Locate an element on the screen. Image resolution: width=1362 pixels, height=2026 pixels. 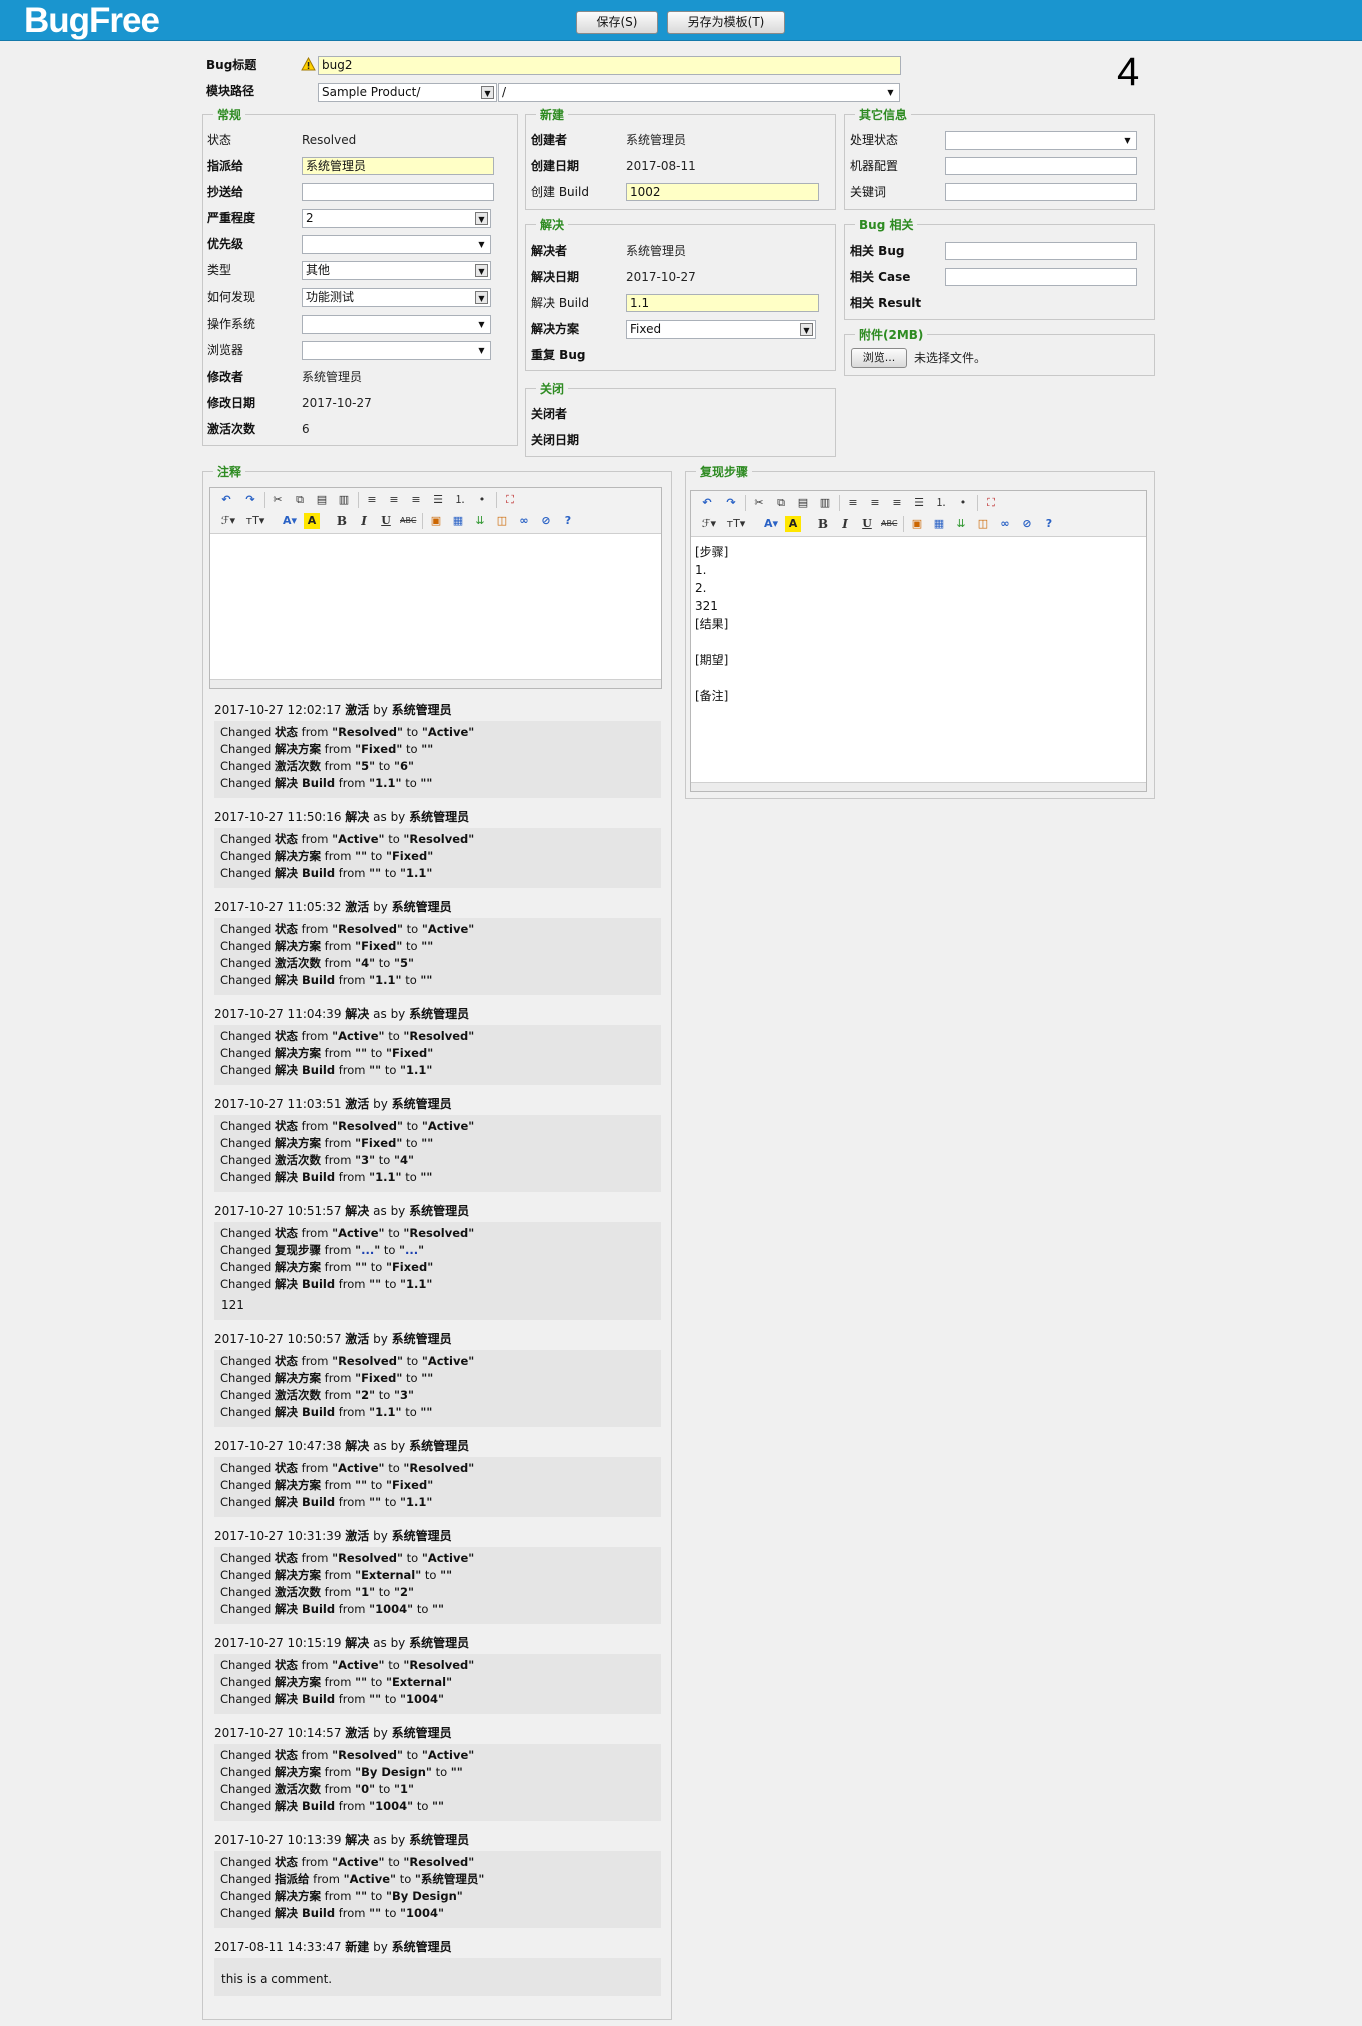
resolution-select: Fixed ▼ is located at coordinates (721, 329).